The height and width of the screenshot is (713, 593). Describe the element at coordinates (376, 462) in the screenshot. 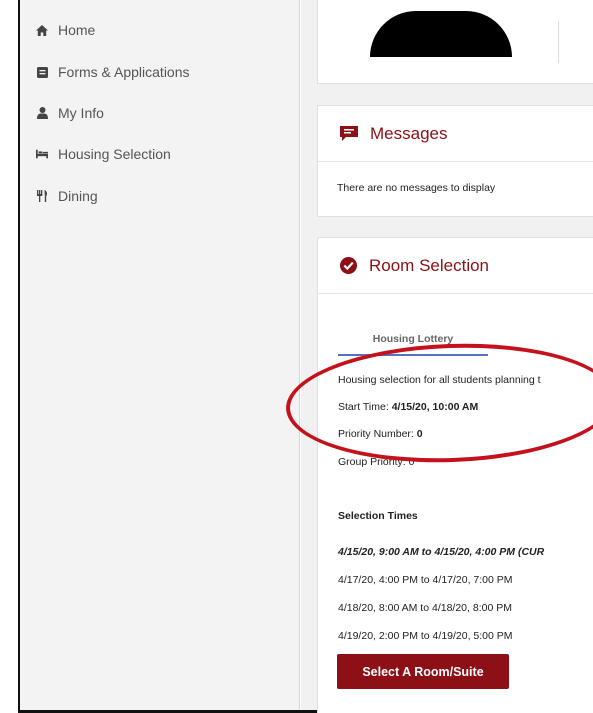

I see `group-priority: Group Priority: 0` at that location.